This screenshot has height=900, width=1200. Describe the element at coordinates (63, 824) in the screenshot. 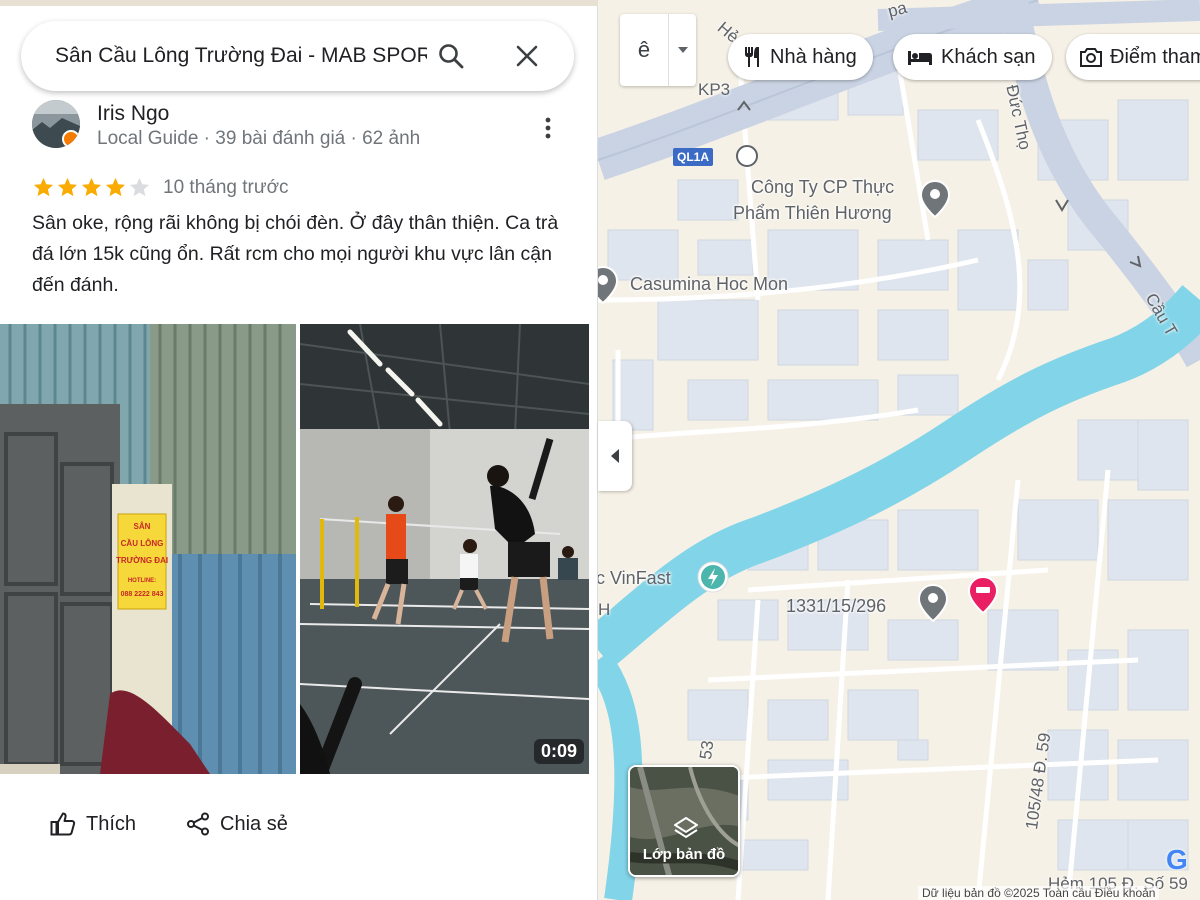

I see `thumbs-up-icon` at that location.